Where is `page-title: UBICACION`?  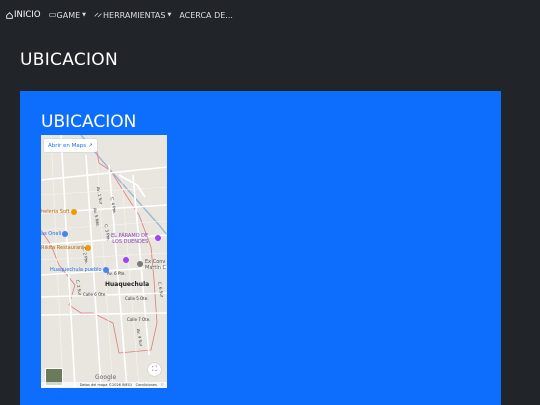 page-title: UBICACION is located at coordinates (69, 60).